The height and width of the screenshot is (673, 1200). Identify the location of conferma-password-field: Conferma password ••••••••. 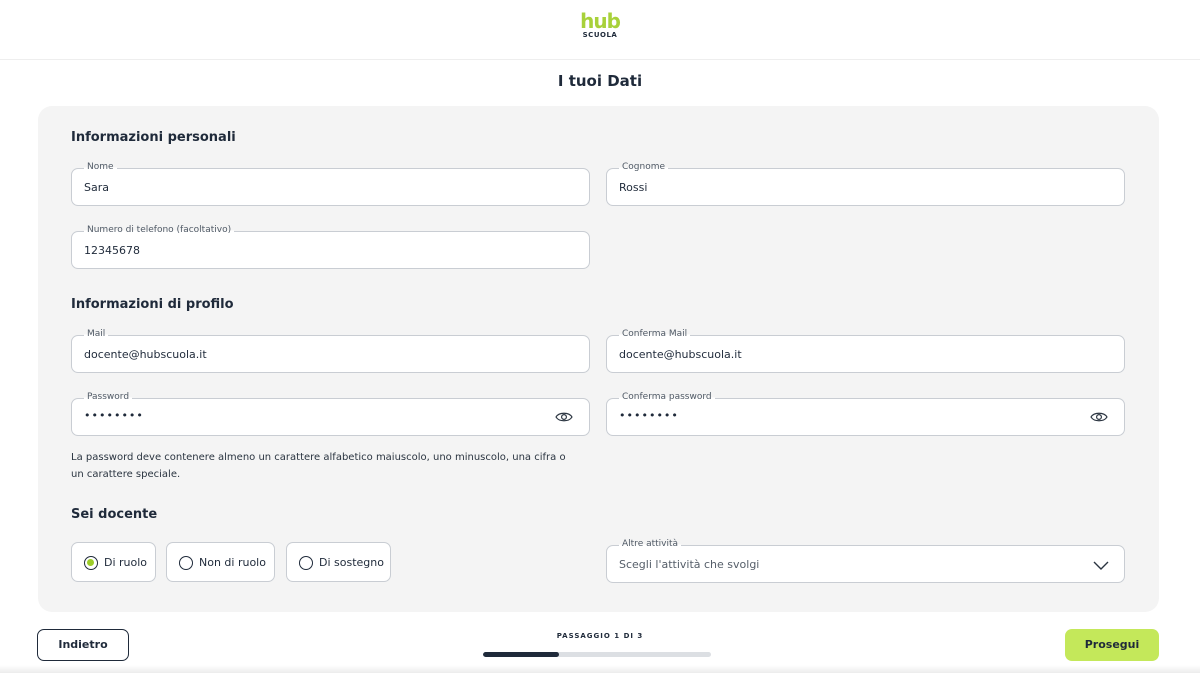
(865, 413).